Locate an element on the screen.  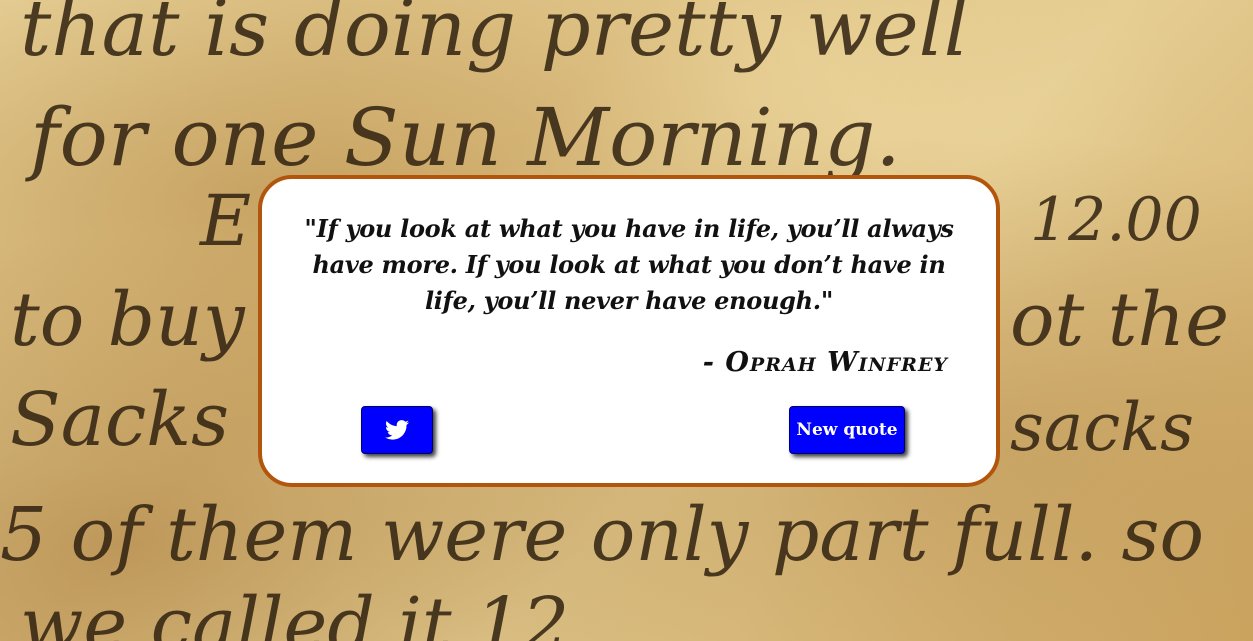
twitter-bird-icon is located at coordinates (397, 430).